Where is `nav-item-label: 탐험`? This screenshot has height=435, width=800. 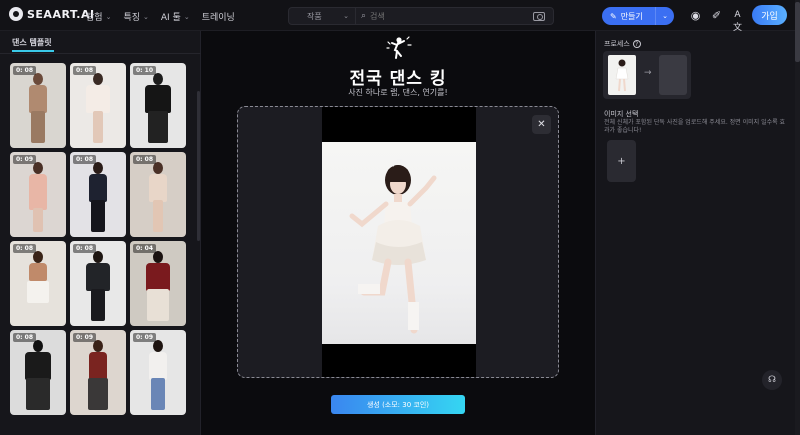 nav-item-label: 탐험 is located at coordinates (94, 18).